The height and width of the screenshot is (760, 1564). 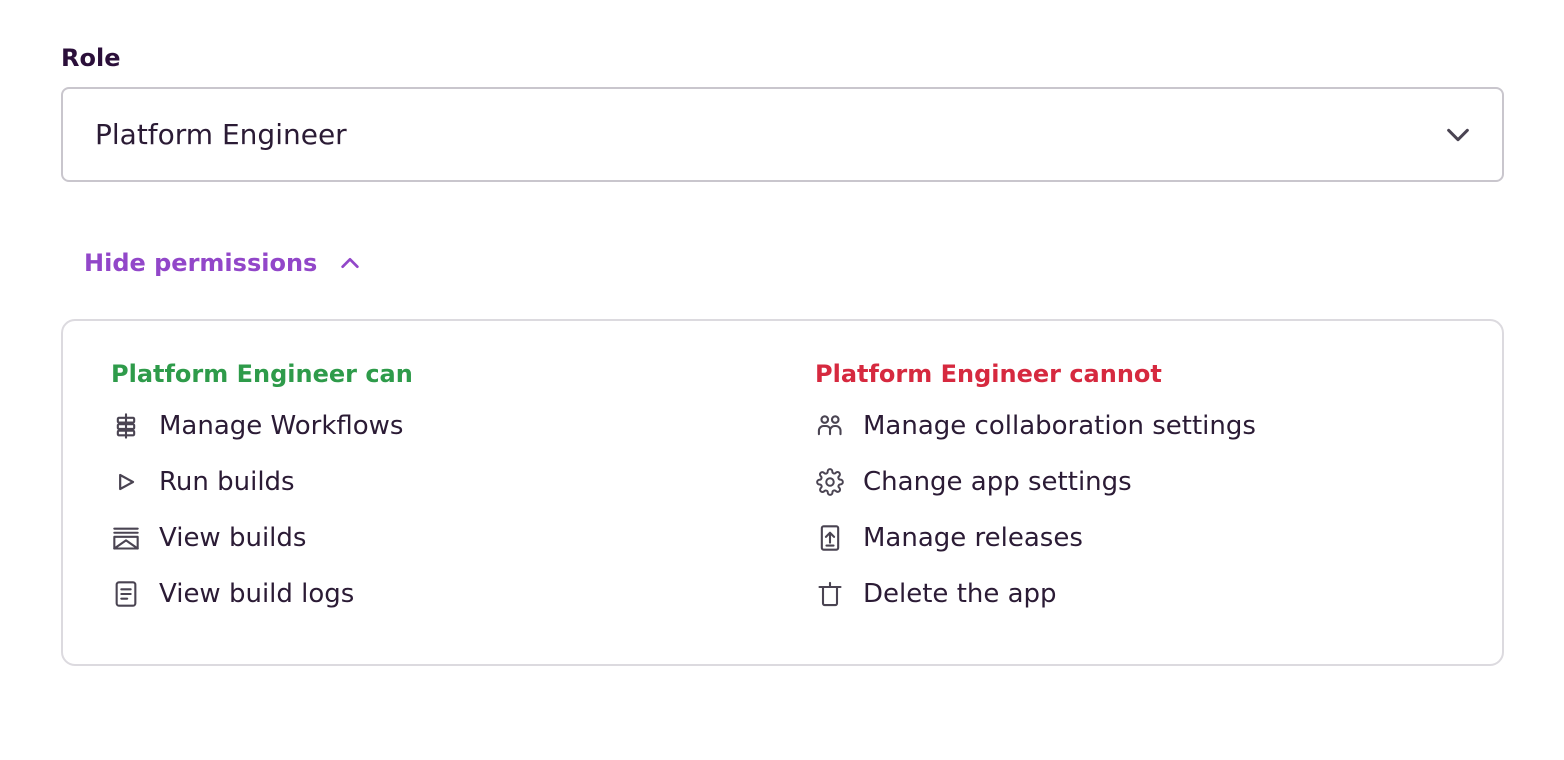 I want to click on role-select: Platform Engineer, so click(x=782, y=134).